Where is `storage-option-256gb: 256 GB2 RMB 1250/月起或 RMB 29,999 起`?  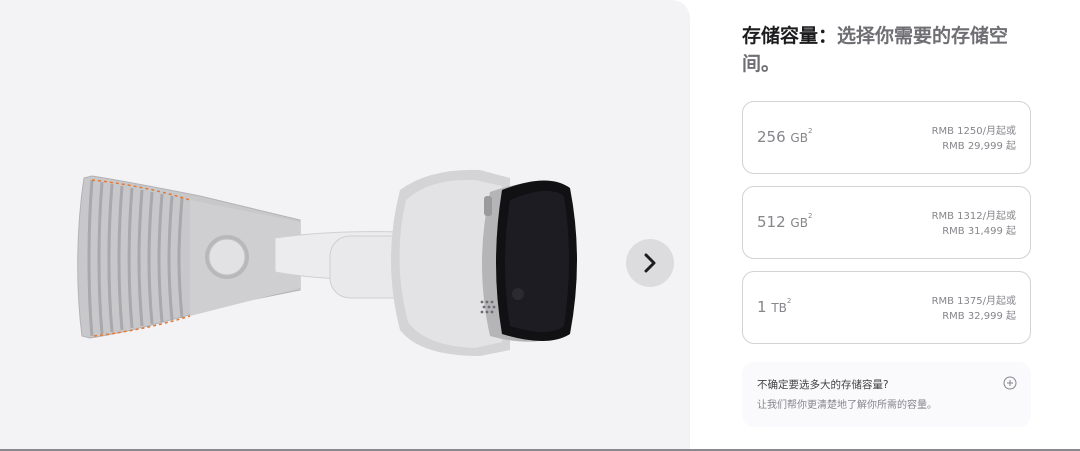
storage-option-256gb: 256 GB2 RMB 1250/月起或 RMB 29,999 起 is located at coordinates (886, 137).